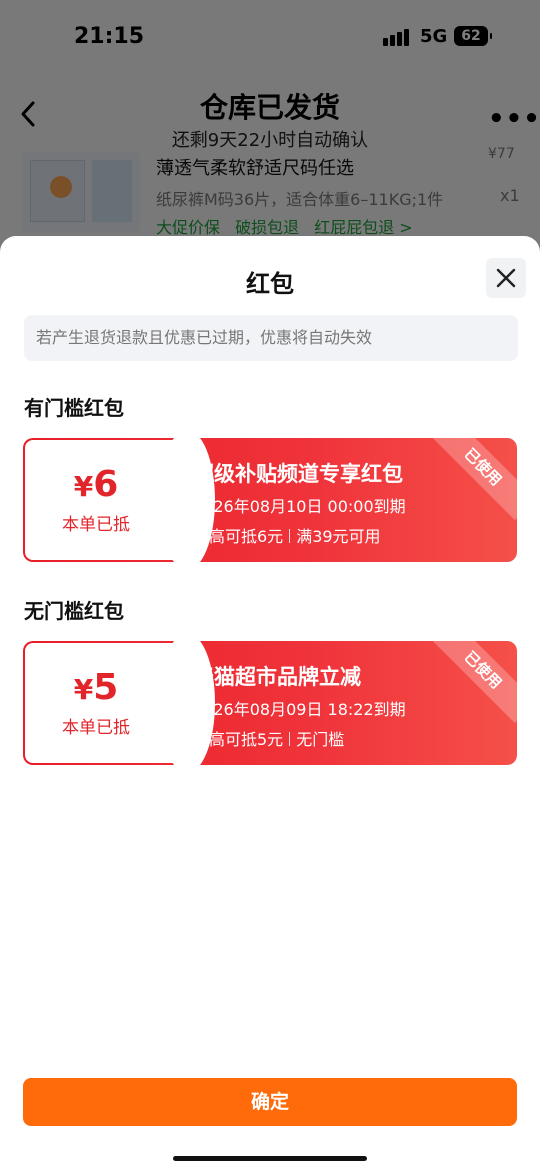  Describe the element at coordinates (74, 408) in the screenshot. I see `section-title-threshold: 有门槛红包` at that location.